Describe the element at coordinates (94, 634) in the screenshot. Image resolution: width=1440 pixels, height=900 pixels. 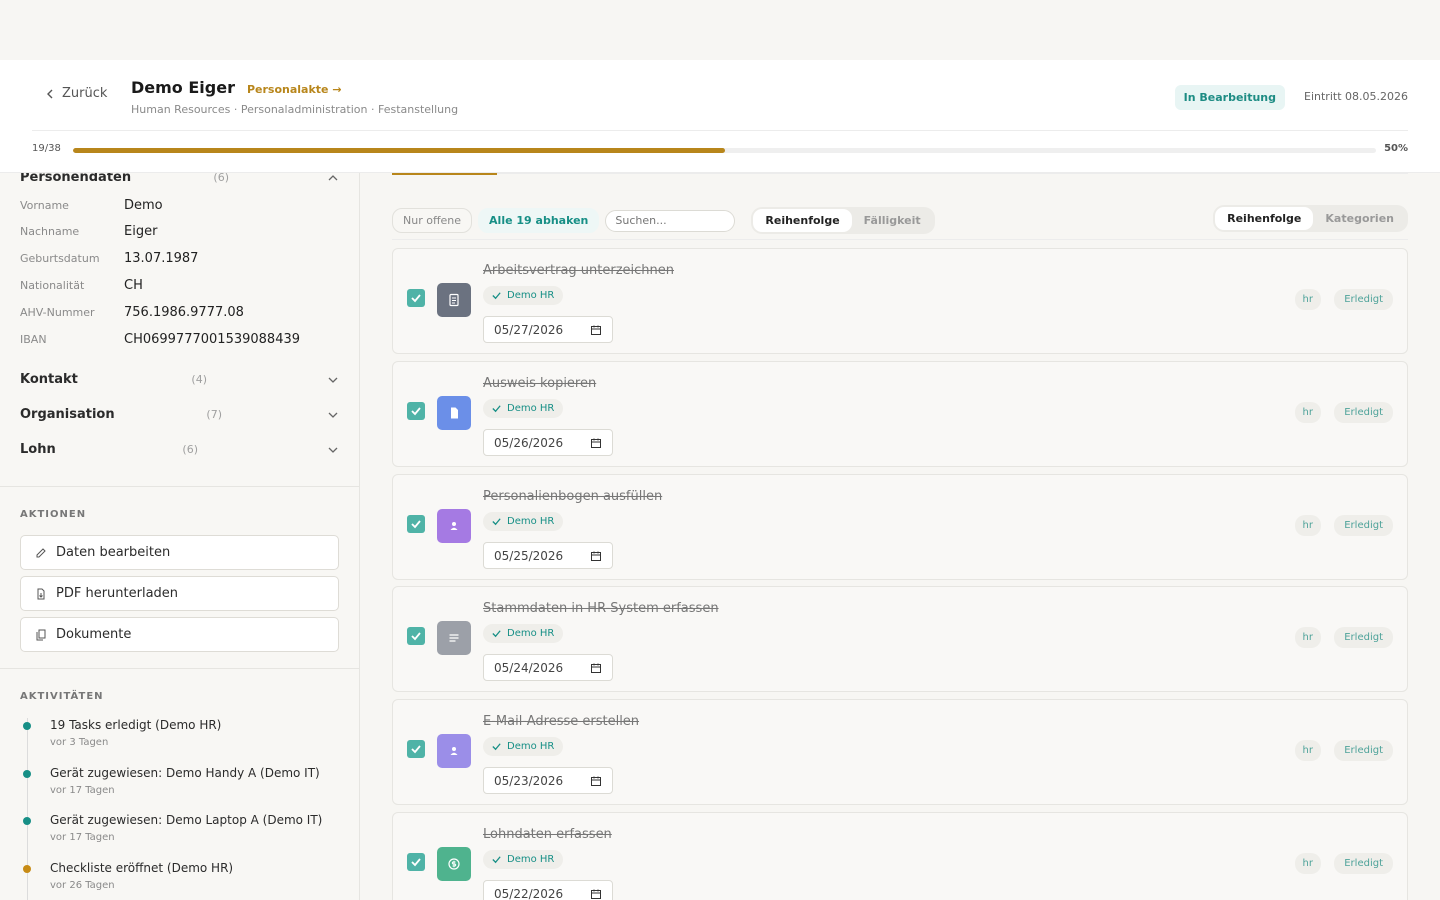
I see `button-label: Dokumente` at that location.